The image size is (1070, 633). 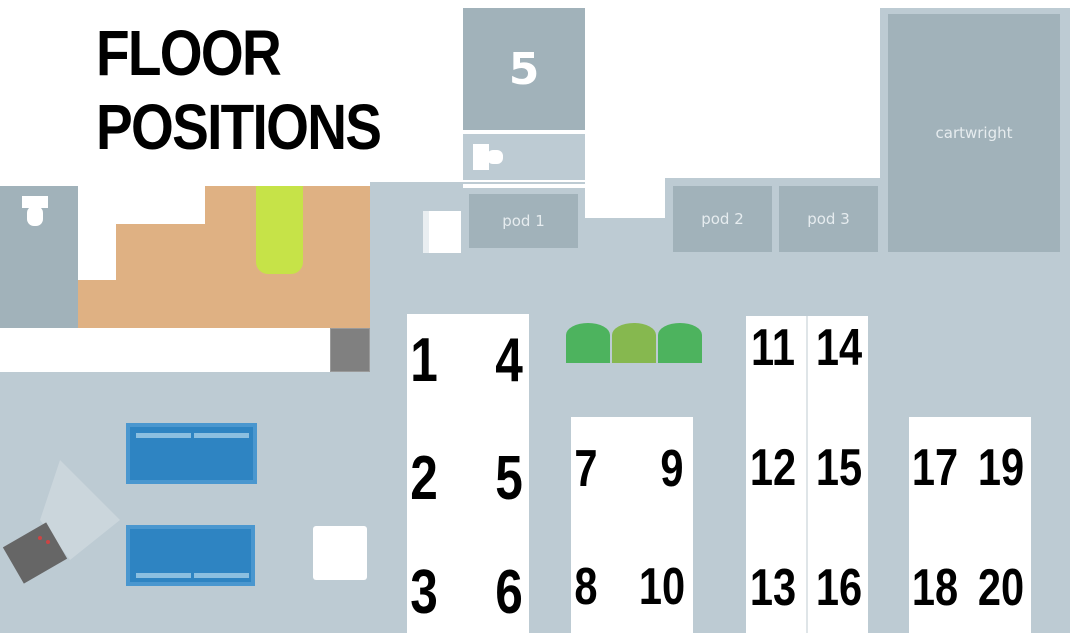 What do you see at coordinates (807, 474) in the screenshot?
I see `desk-block-c-divider` at bounding box center [807, 474].